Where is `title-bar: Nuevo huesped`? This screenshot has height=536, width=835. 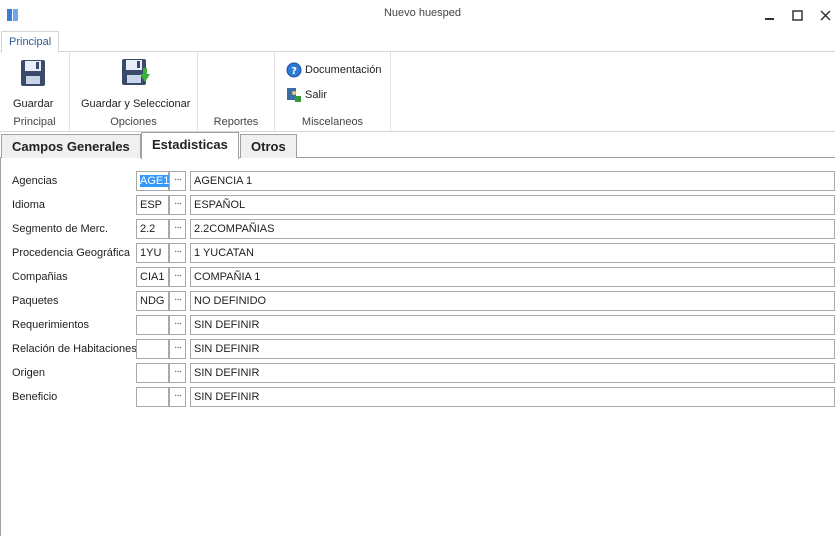 title-bar: Nuevo huesped is located at coordinates (417, 15).